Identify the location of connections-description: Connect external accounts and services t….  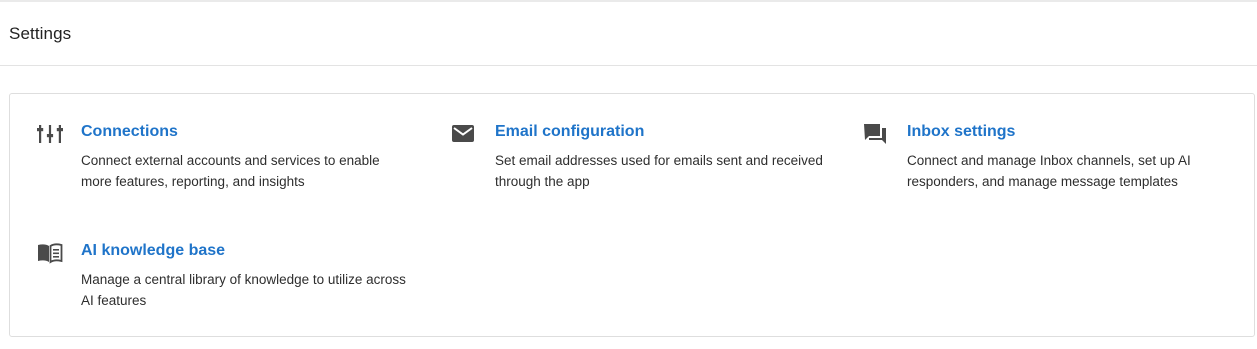
(230, 171).